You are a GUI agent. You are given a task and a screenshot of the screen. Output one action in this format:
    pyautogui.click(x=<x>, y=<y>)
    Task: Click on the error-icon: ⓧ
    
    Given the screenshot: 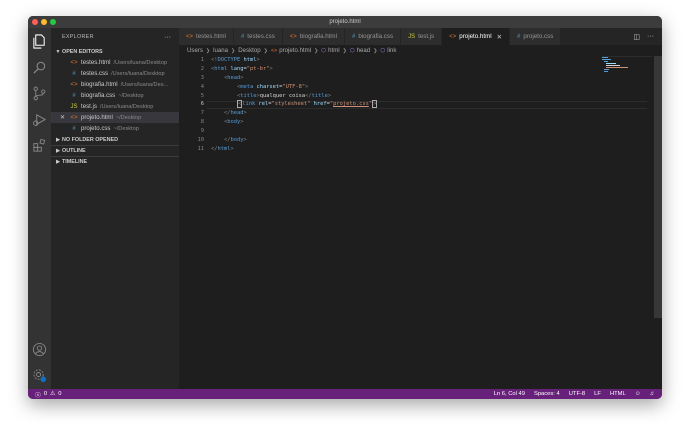 What is the action you would take?
    pyautogui.click(x=38, y=395)
    